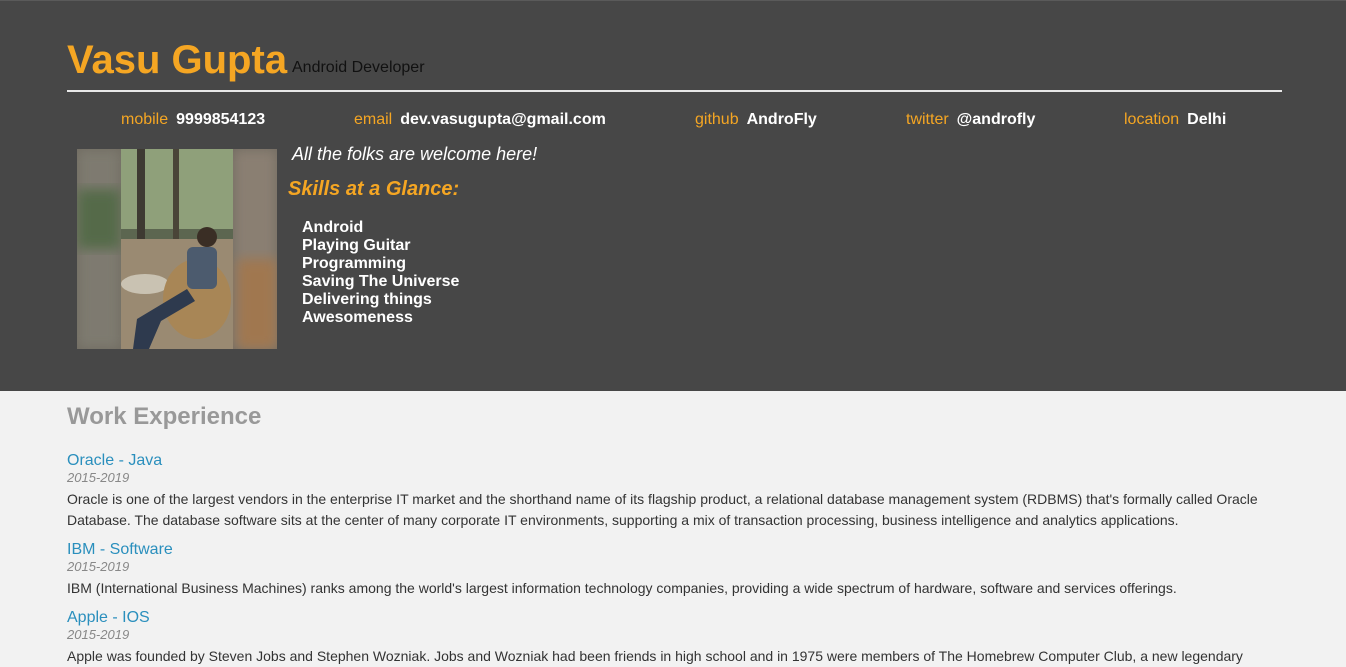 Image resolution: width=1346 pixels, height=667 pixels. I want to click on contact-label: mobile, so click(145, 119).